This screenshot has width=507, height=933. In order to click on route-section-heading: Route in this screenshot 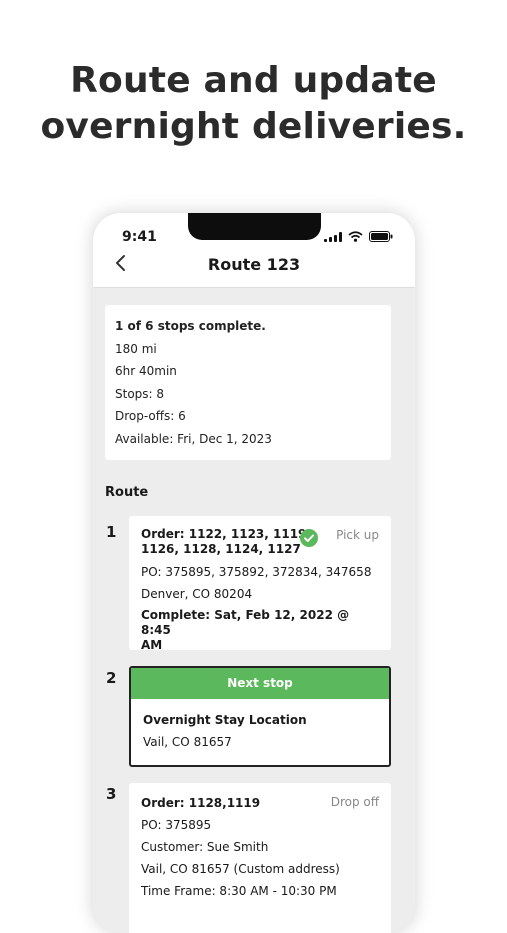, I will do `click(127, 492)`.